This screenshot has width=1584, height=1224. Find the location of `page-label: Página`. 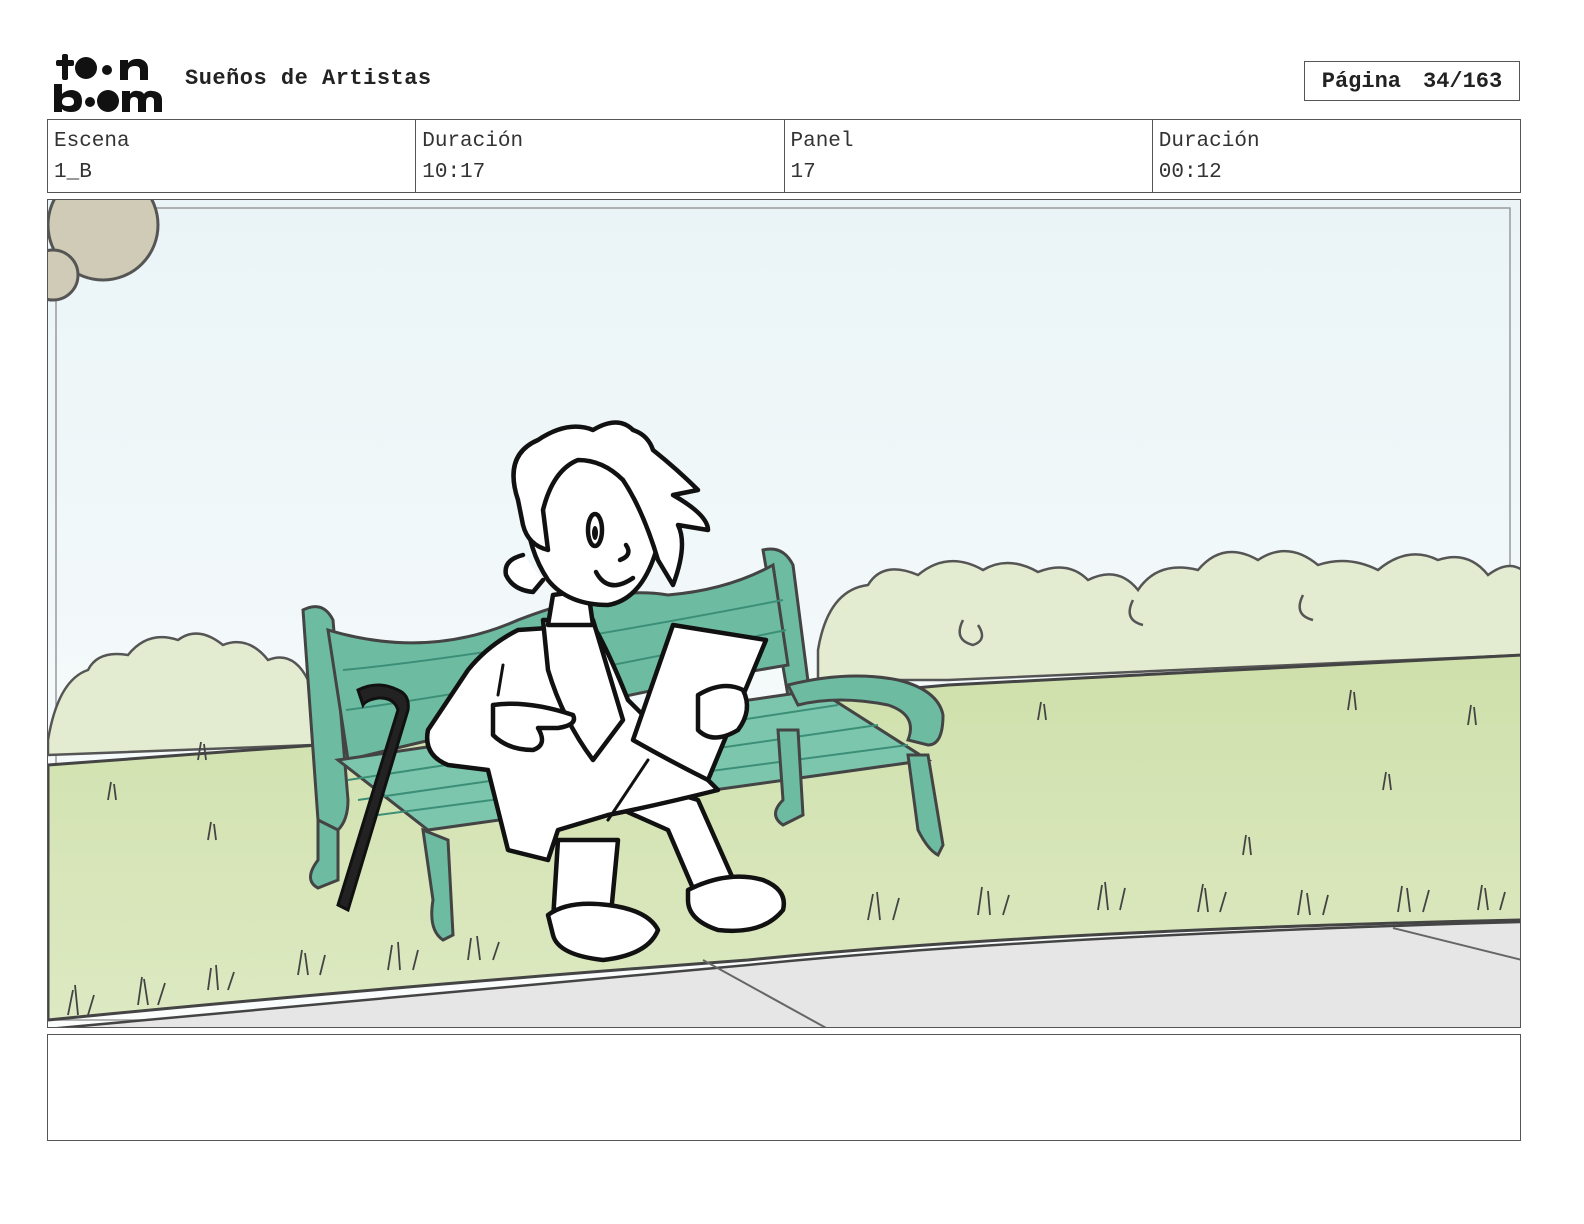

page-label: Página is located at coordinates (1361, 81).